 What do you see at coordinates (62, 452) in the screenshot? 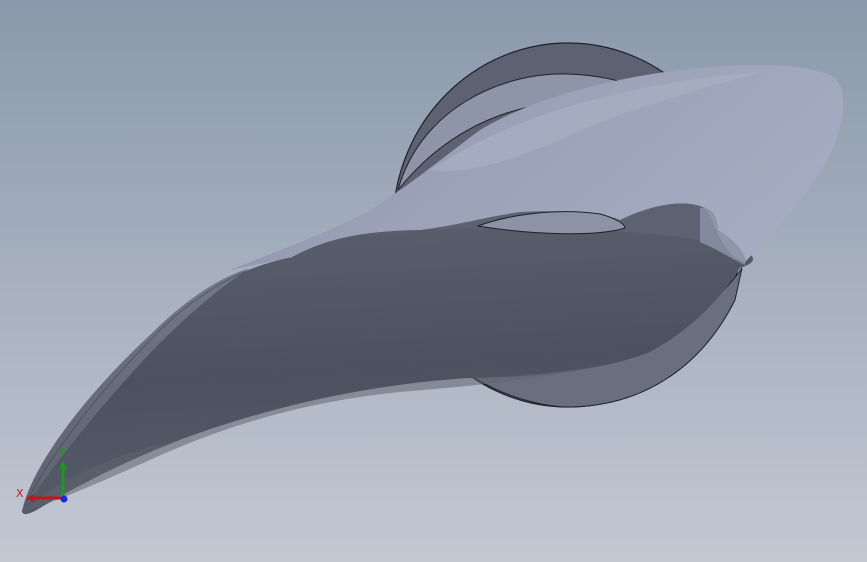
I see `triad-y-label: Y` at bounding box center [62, 452].